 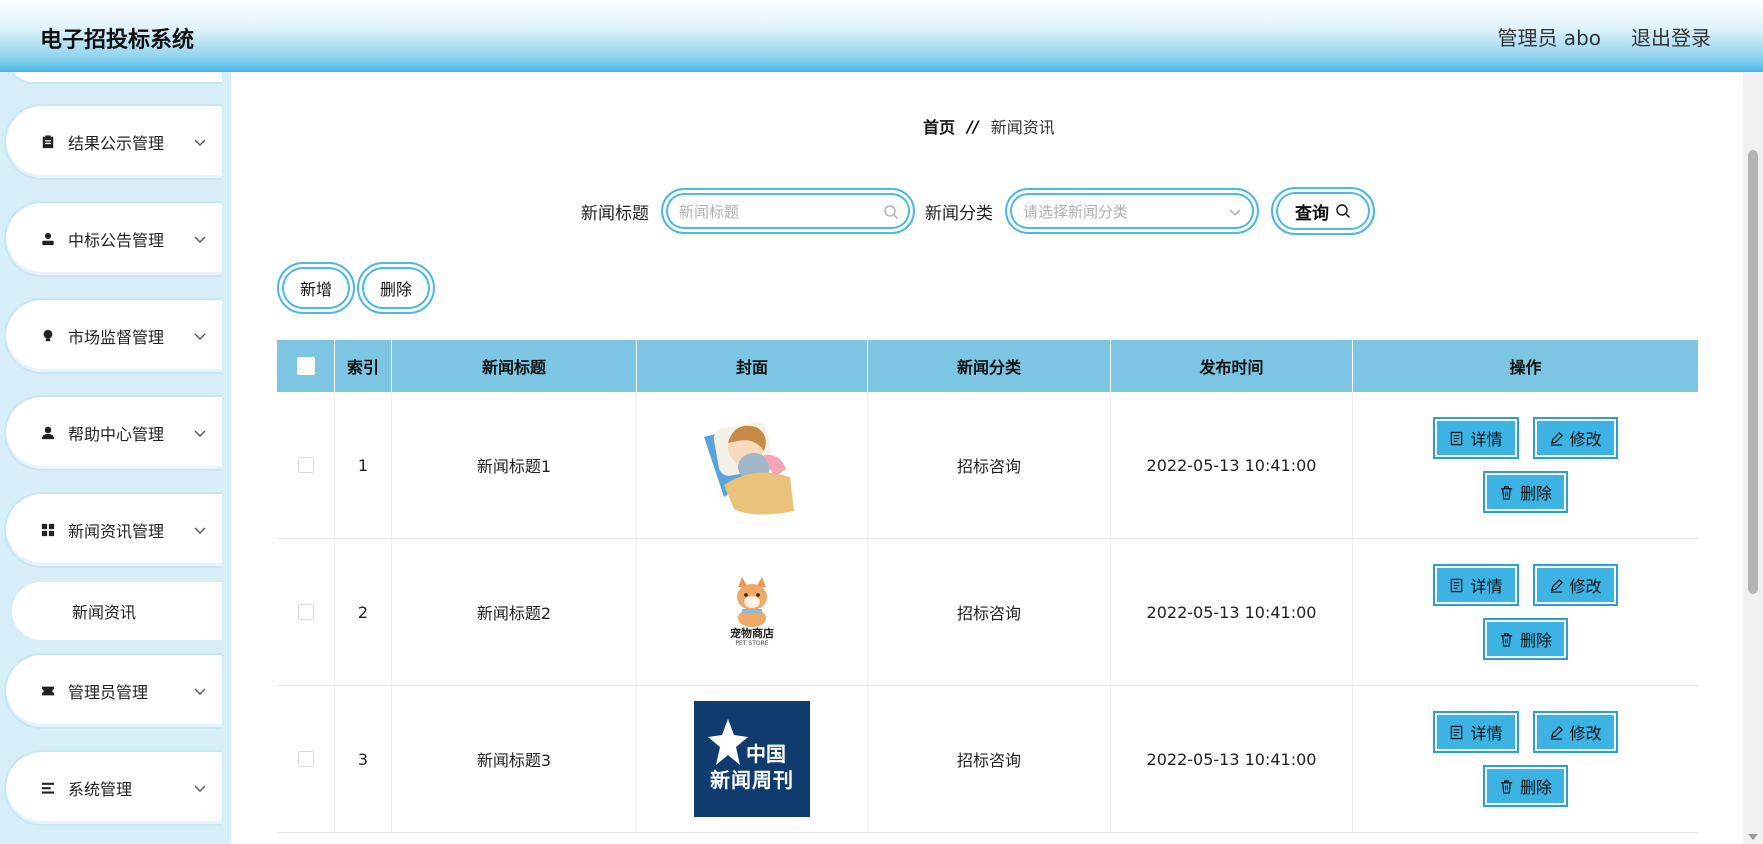 I want to click on sidebar-subitem-news: 新闻资讯, so click(x=117, y=611).